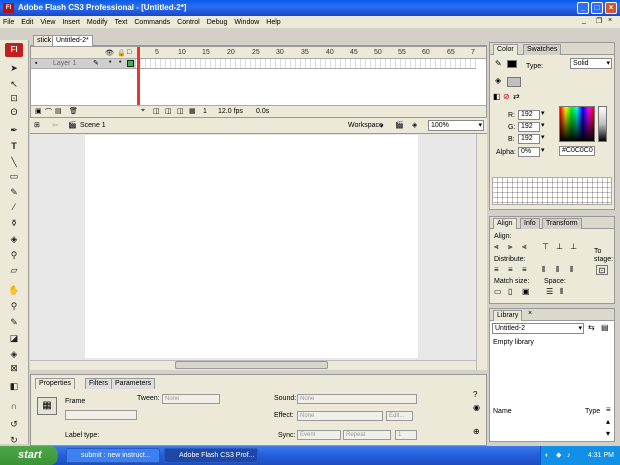  Describe the element at coordinates (38, 111) in the screenshot. I see `insert-layer-icon: ▣` at that location.